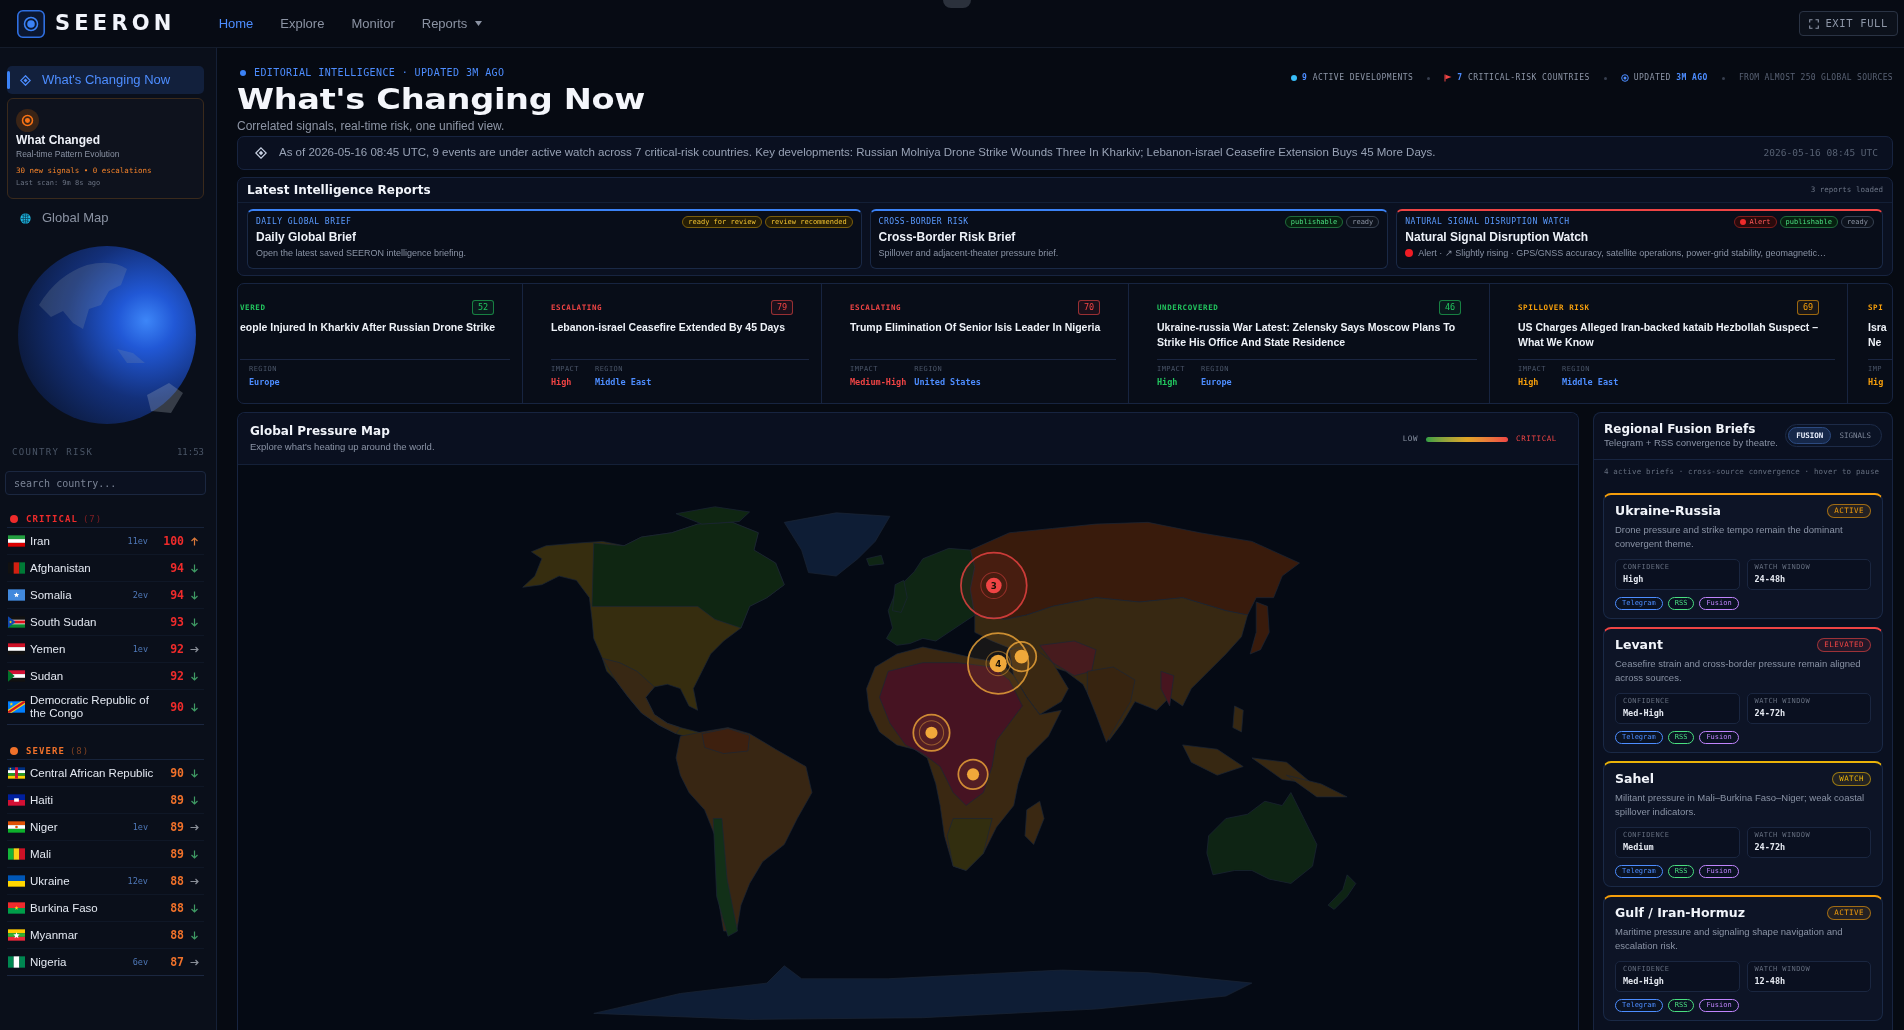  What do you see at coordinates (782, 307) in the screenshot?
I see `score-badge: 79` at bounding box center [782, 307].